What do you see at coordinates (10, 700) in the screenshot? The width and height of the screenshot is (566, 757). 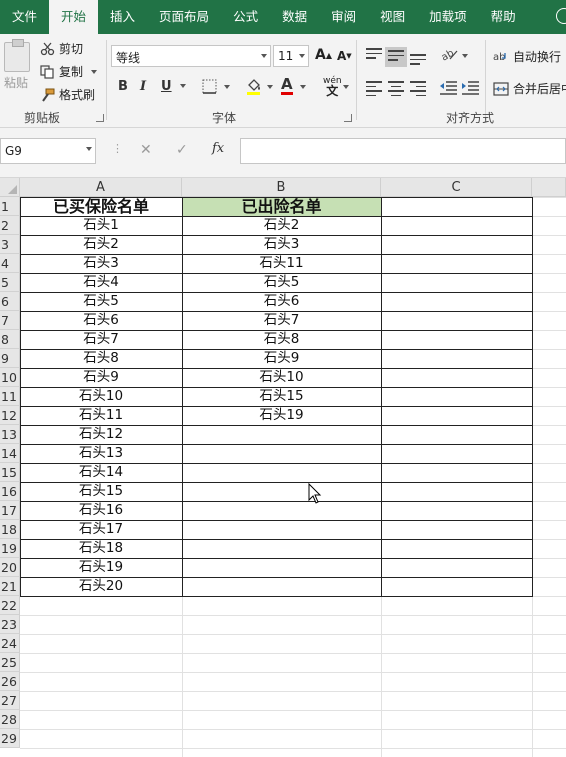 I see `row-header: 27` at bounding box center [10, 700].